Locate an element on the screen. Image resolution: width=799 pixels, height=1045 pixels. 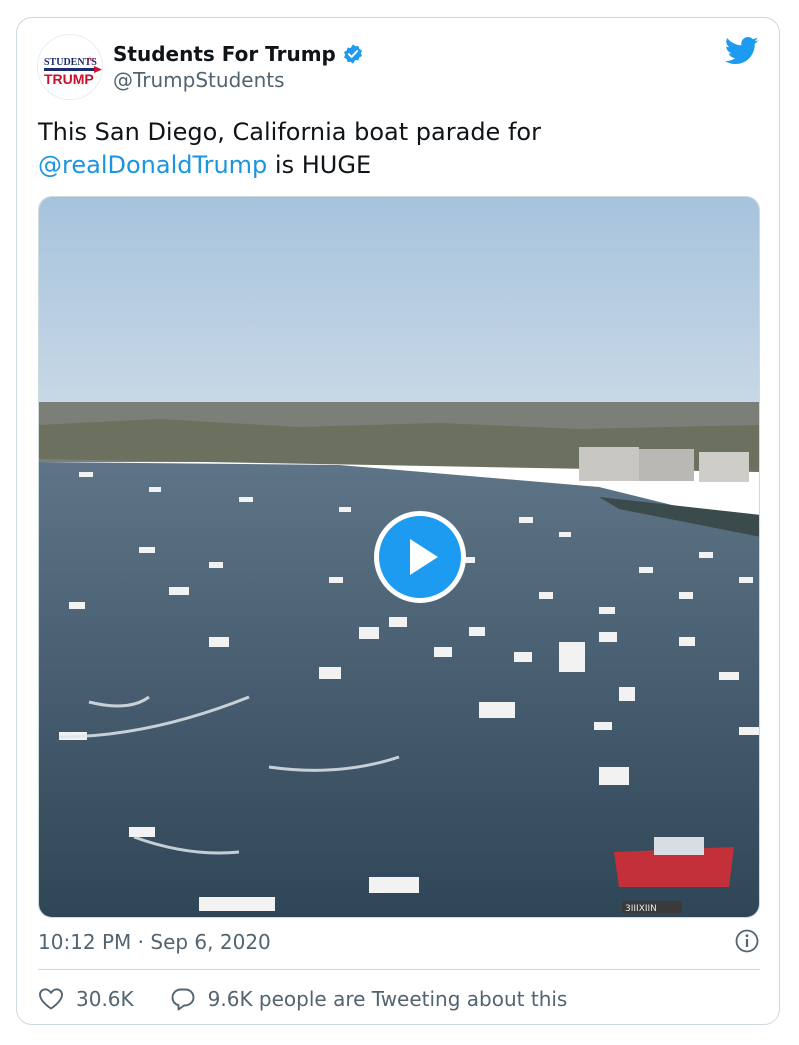
twitter-bird-icon is located at coordinates (741, 51).